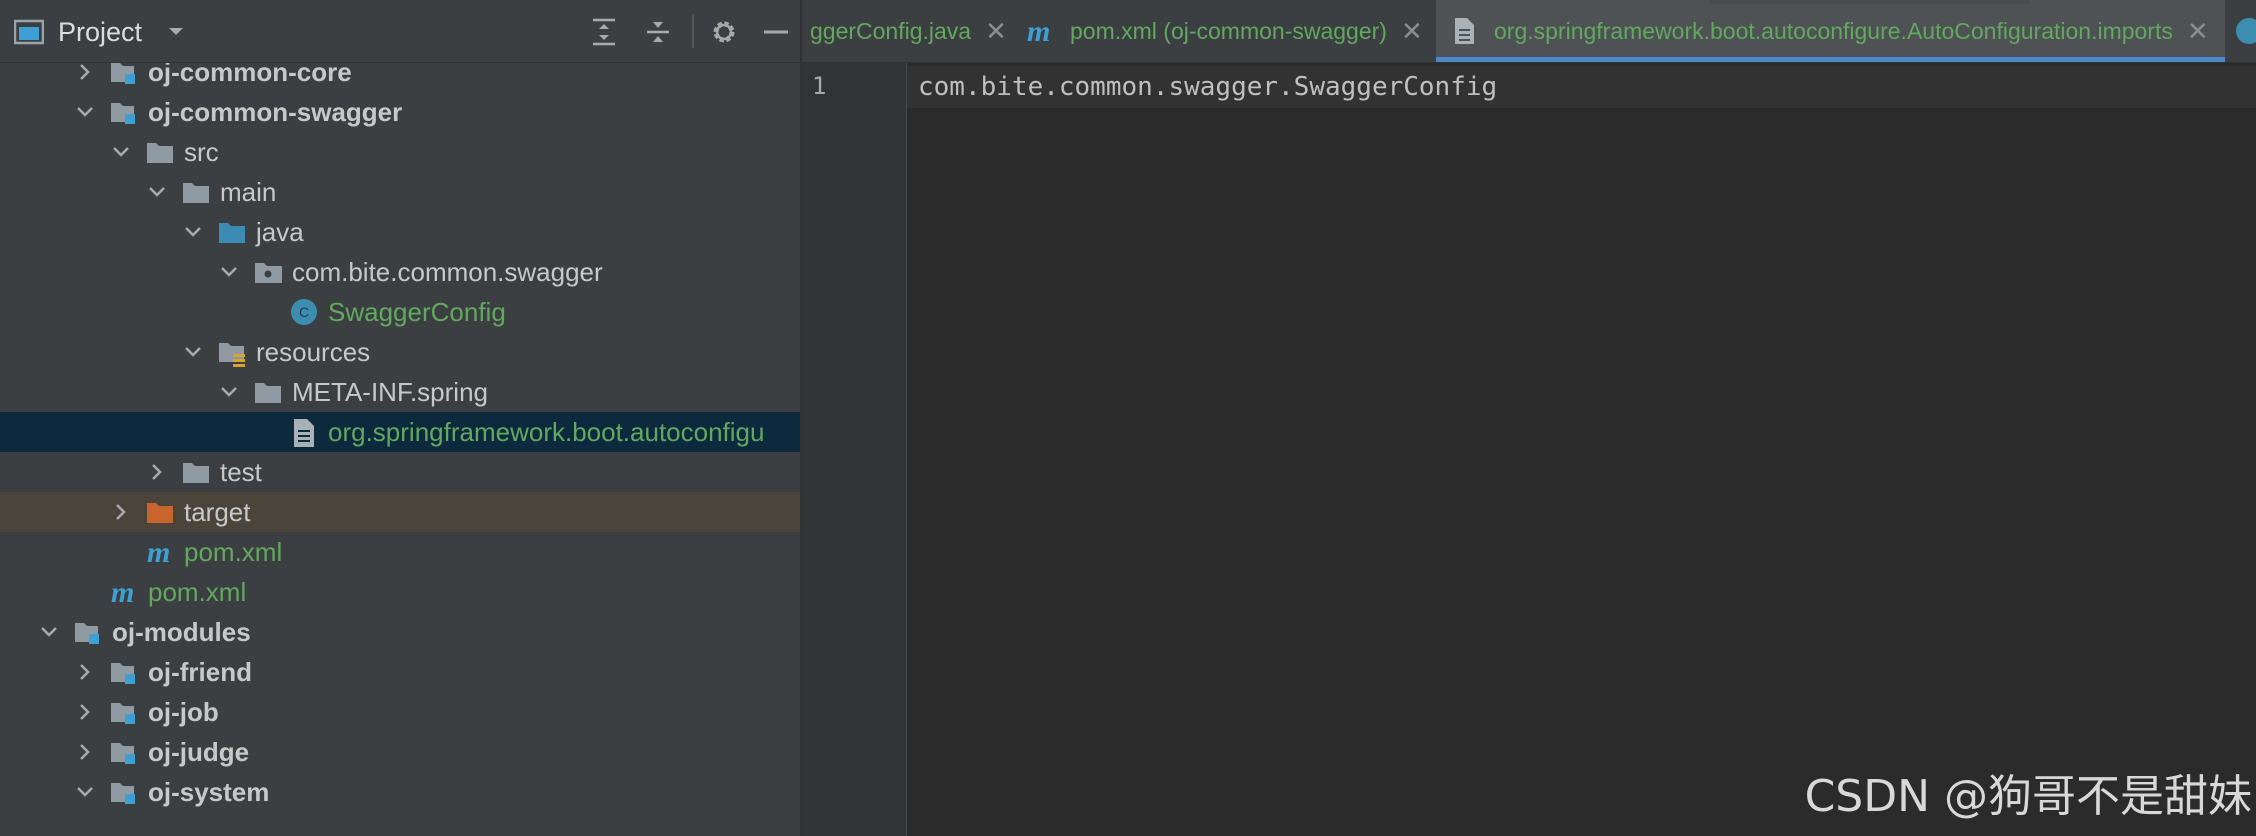  I want to click on project-panel-header: Project, so click(400, 31).